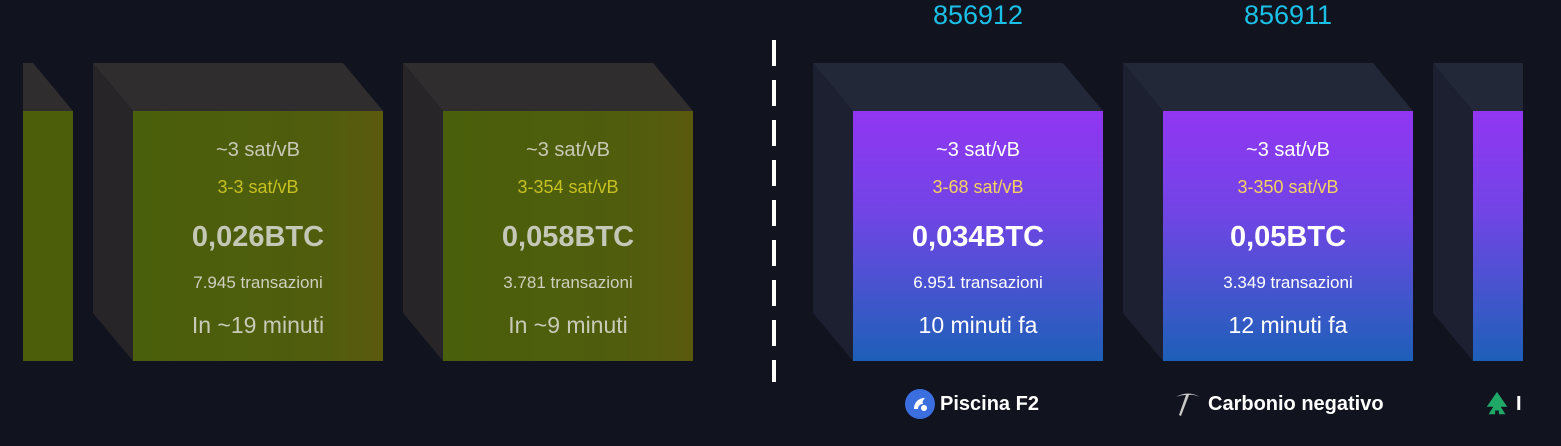  What do you see at coordinates (48, 236) in the screenshot?
I see `cube-face: i` at bounding box center [48, 236].